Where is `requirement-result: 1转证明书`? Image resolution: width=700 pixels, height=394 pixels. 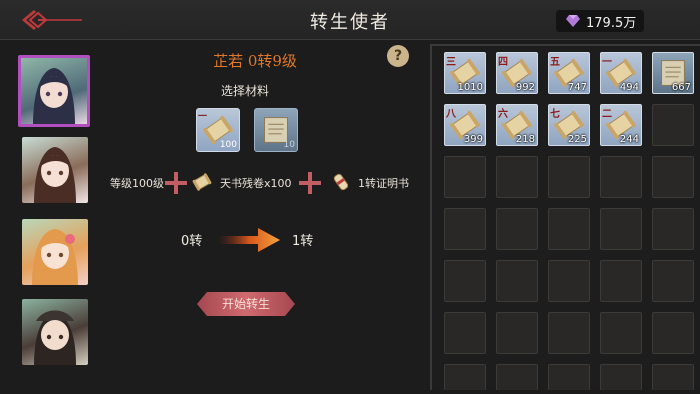 requirement-result: 1转证明书 is located at coordinates (383, 183).